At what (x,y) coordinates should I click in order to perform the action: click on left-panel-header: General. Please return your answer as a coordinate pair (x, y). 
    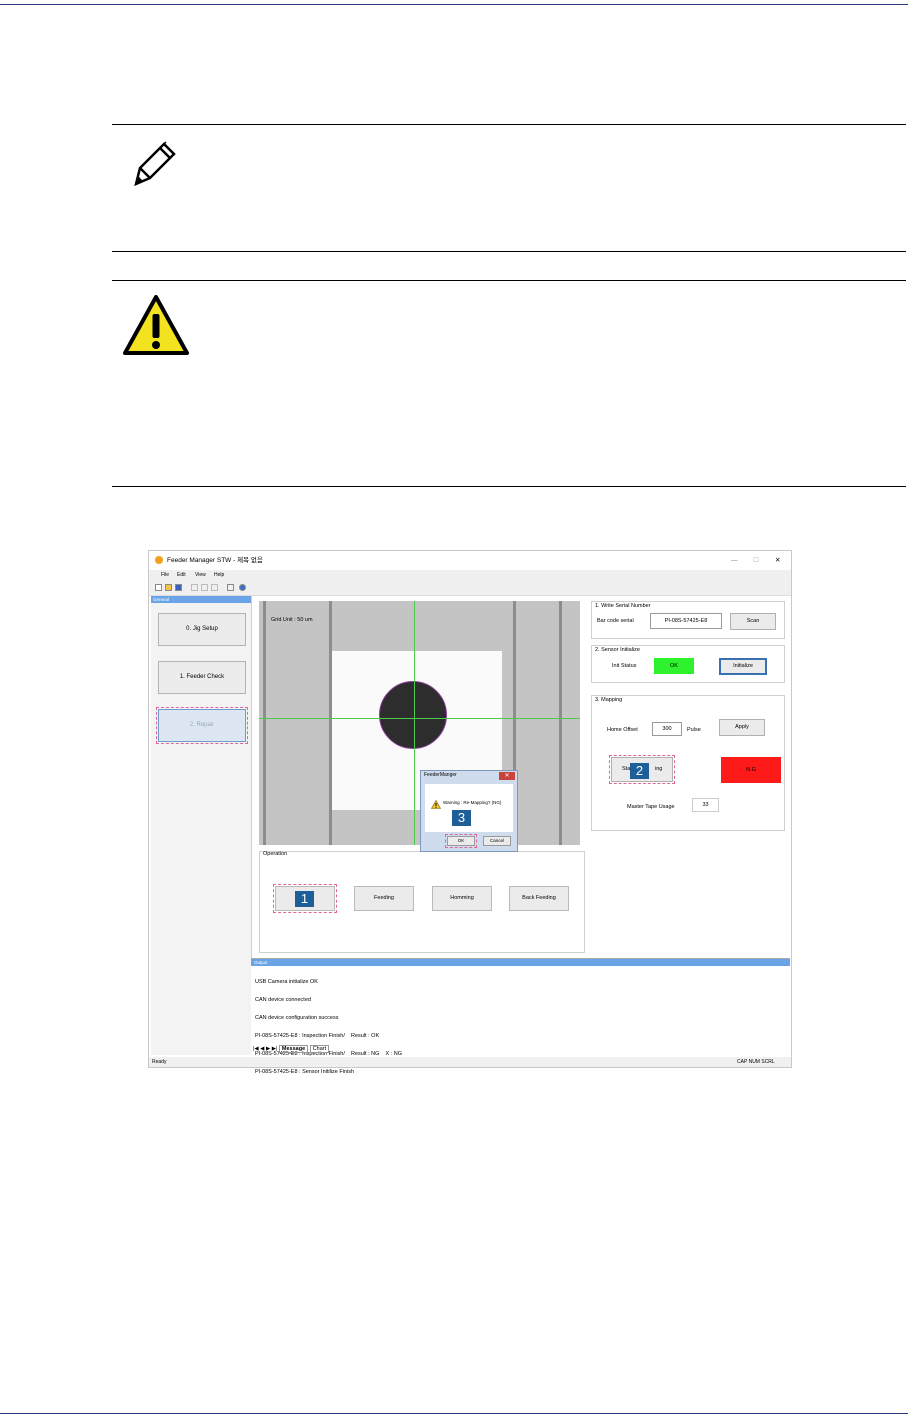
    Looking at the image, I should click on (201, 599).